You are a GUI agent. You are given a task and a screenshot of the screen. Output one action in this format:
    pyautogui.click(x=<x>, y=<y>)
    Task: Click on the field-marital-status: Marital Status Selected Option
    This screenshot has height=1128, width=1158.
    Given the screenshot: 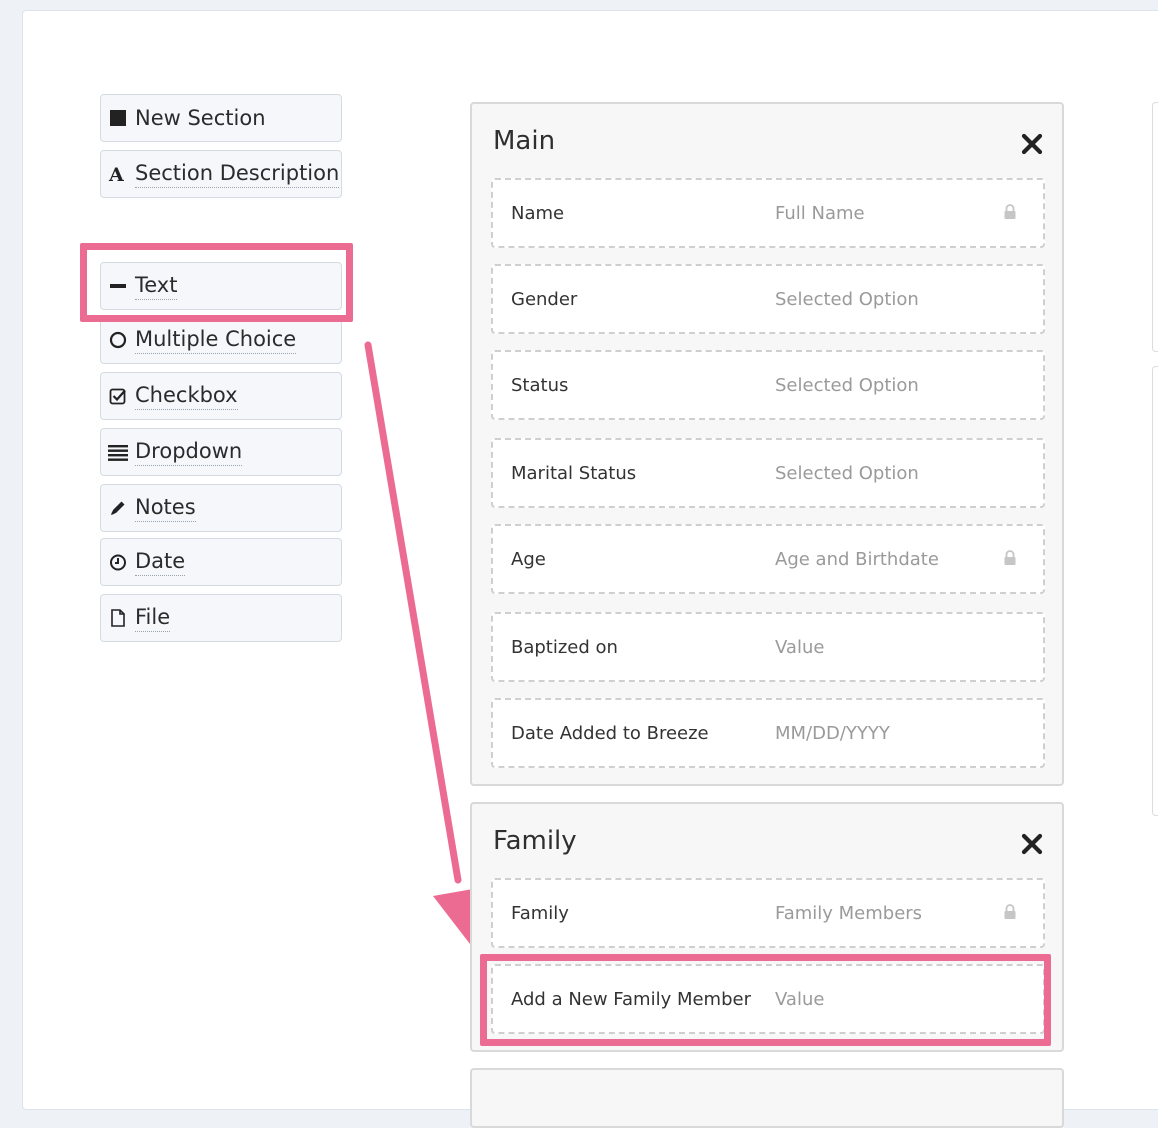 What is the action you would take?
    pyautogui.click(x=768, y=473)
    